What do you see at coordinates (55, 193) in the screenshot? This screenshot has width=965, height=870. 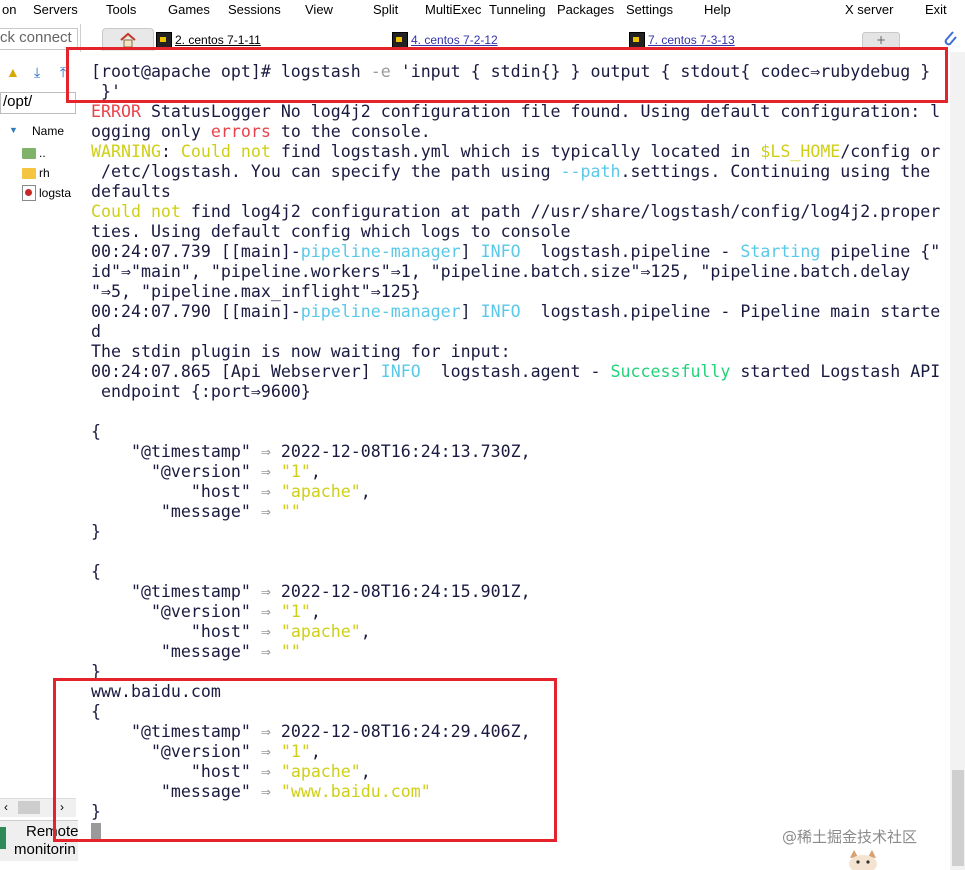 I see `file-name: logsta` at bounding box center [55, 193].